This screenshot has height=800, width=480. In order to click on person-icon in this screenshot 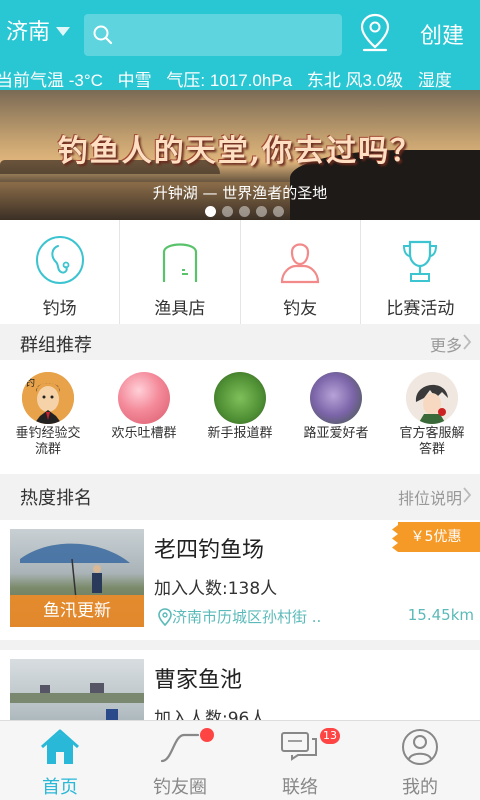, I will do `click(300, 263)`.